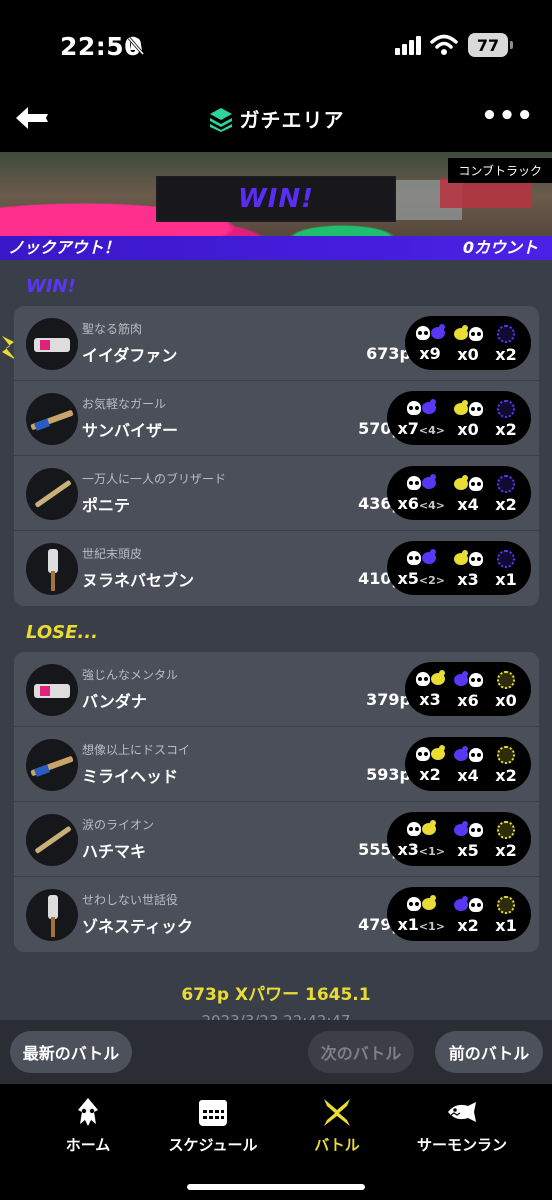 This screenshot has height=1200, width=552. Describe the element at coordinates (462, 1125) in the screenshot. I see `tab-salmon-run: サーモンラン` at that location.